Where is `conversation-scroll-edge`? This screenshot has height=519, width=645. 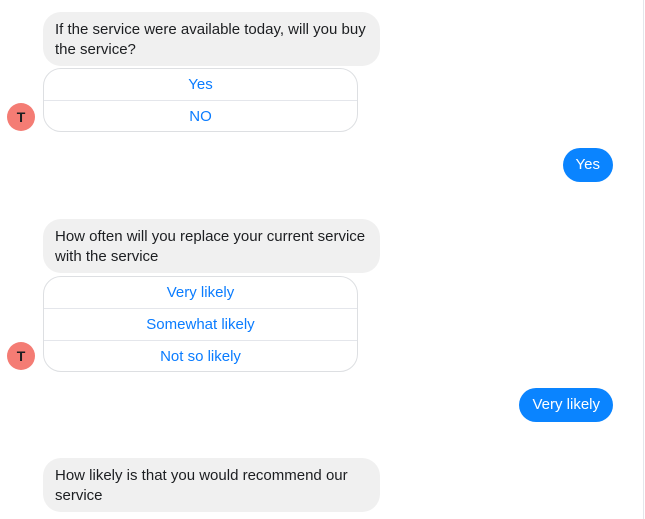 conversation-scroll-edge is located at coordinates (643, 259).